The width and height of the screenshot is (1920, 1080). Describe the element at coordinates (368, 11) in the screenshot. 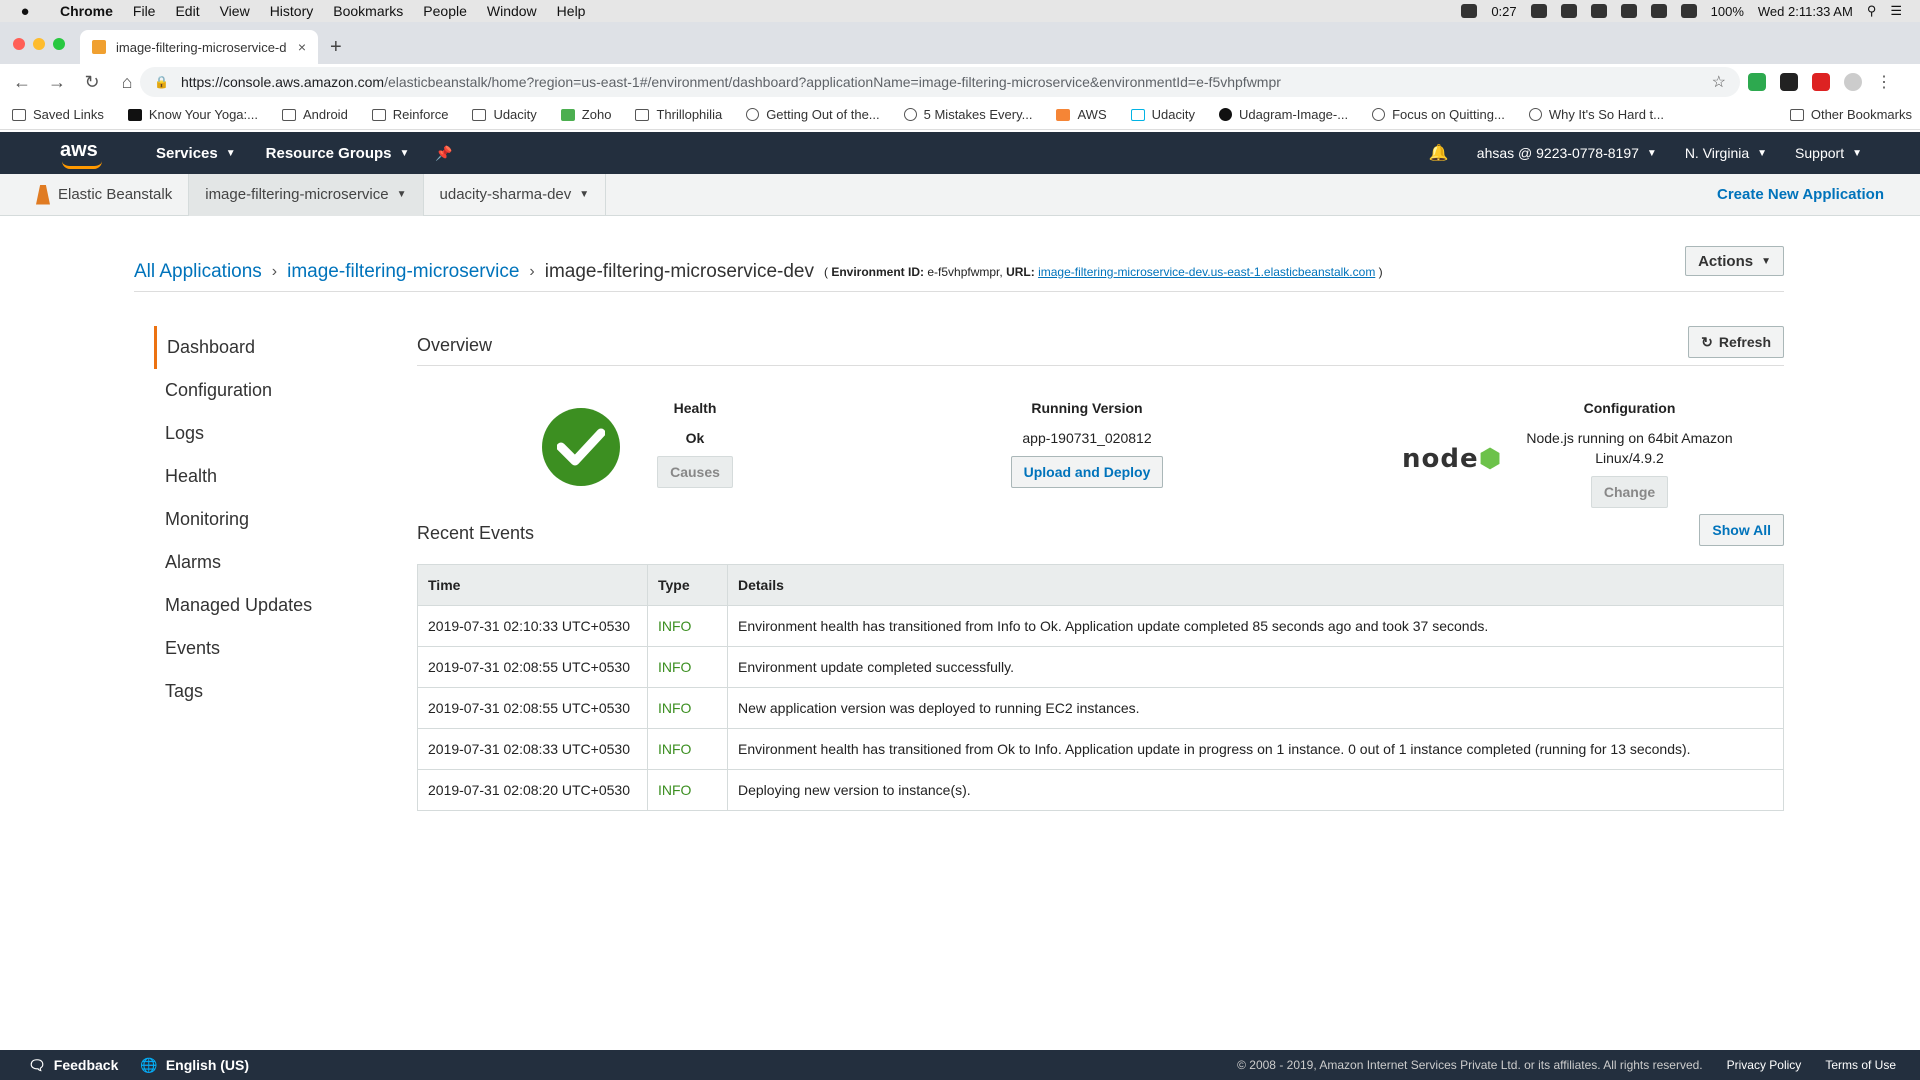

I see `menu-bookmarks: Bookmarks` at that location.